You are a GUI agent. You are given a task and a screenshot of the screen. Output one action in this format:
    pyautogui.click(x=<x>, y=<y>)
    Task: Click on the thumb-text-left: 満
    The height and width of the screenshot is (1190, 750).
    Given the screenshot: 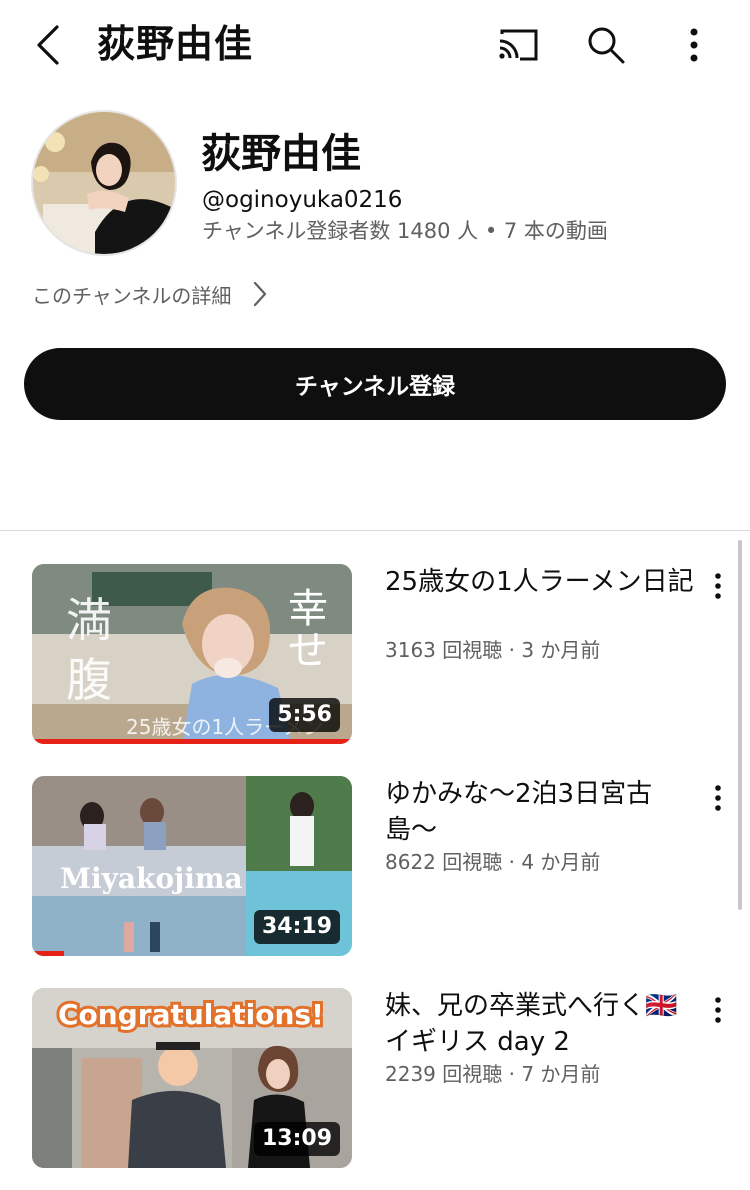 What is the action you would take?
    pyautogui.click(x=89, y=620)
    